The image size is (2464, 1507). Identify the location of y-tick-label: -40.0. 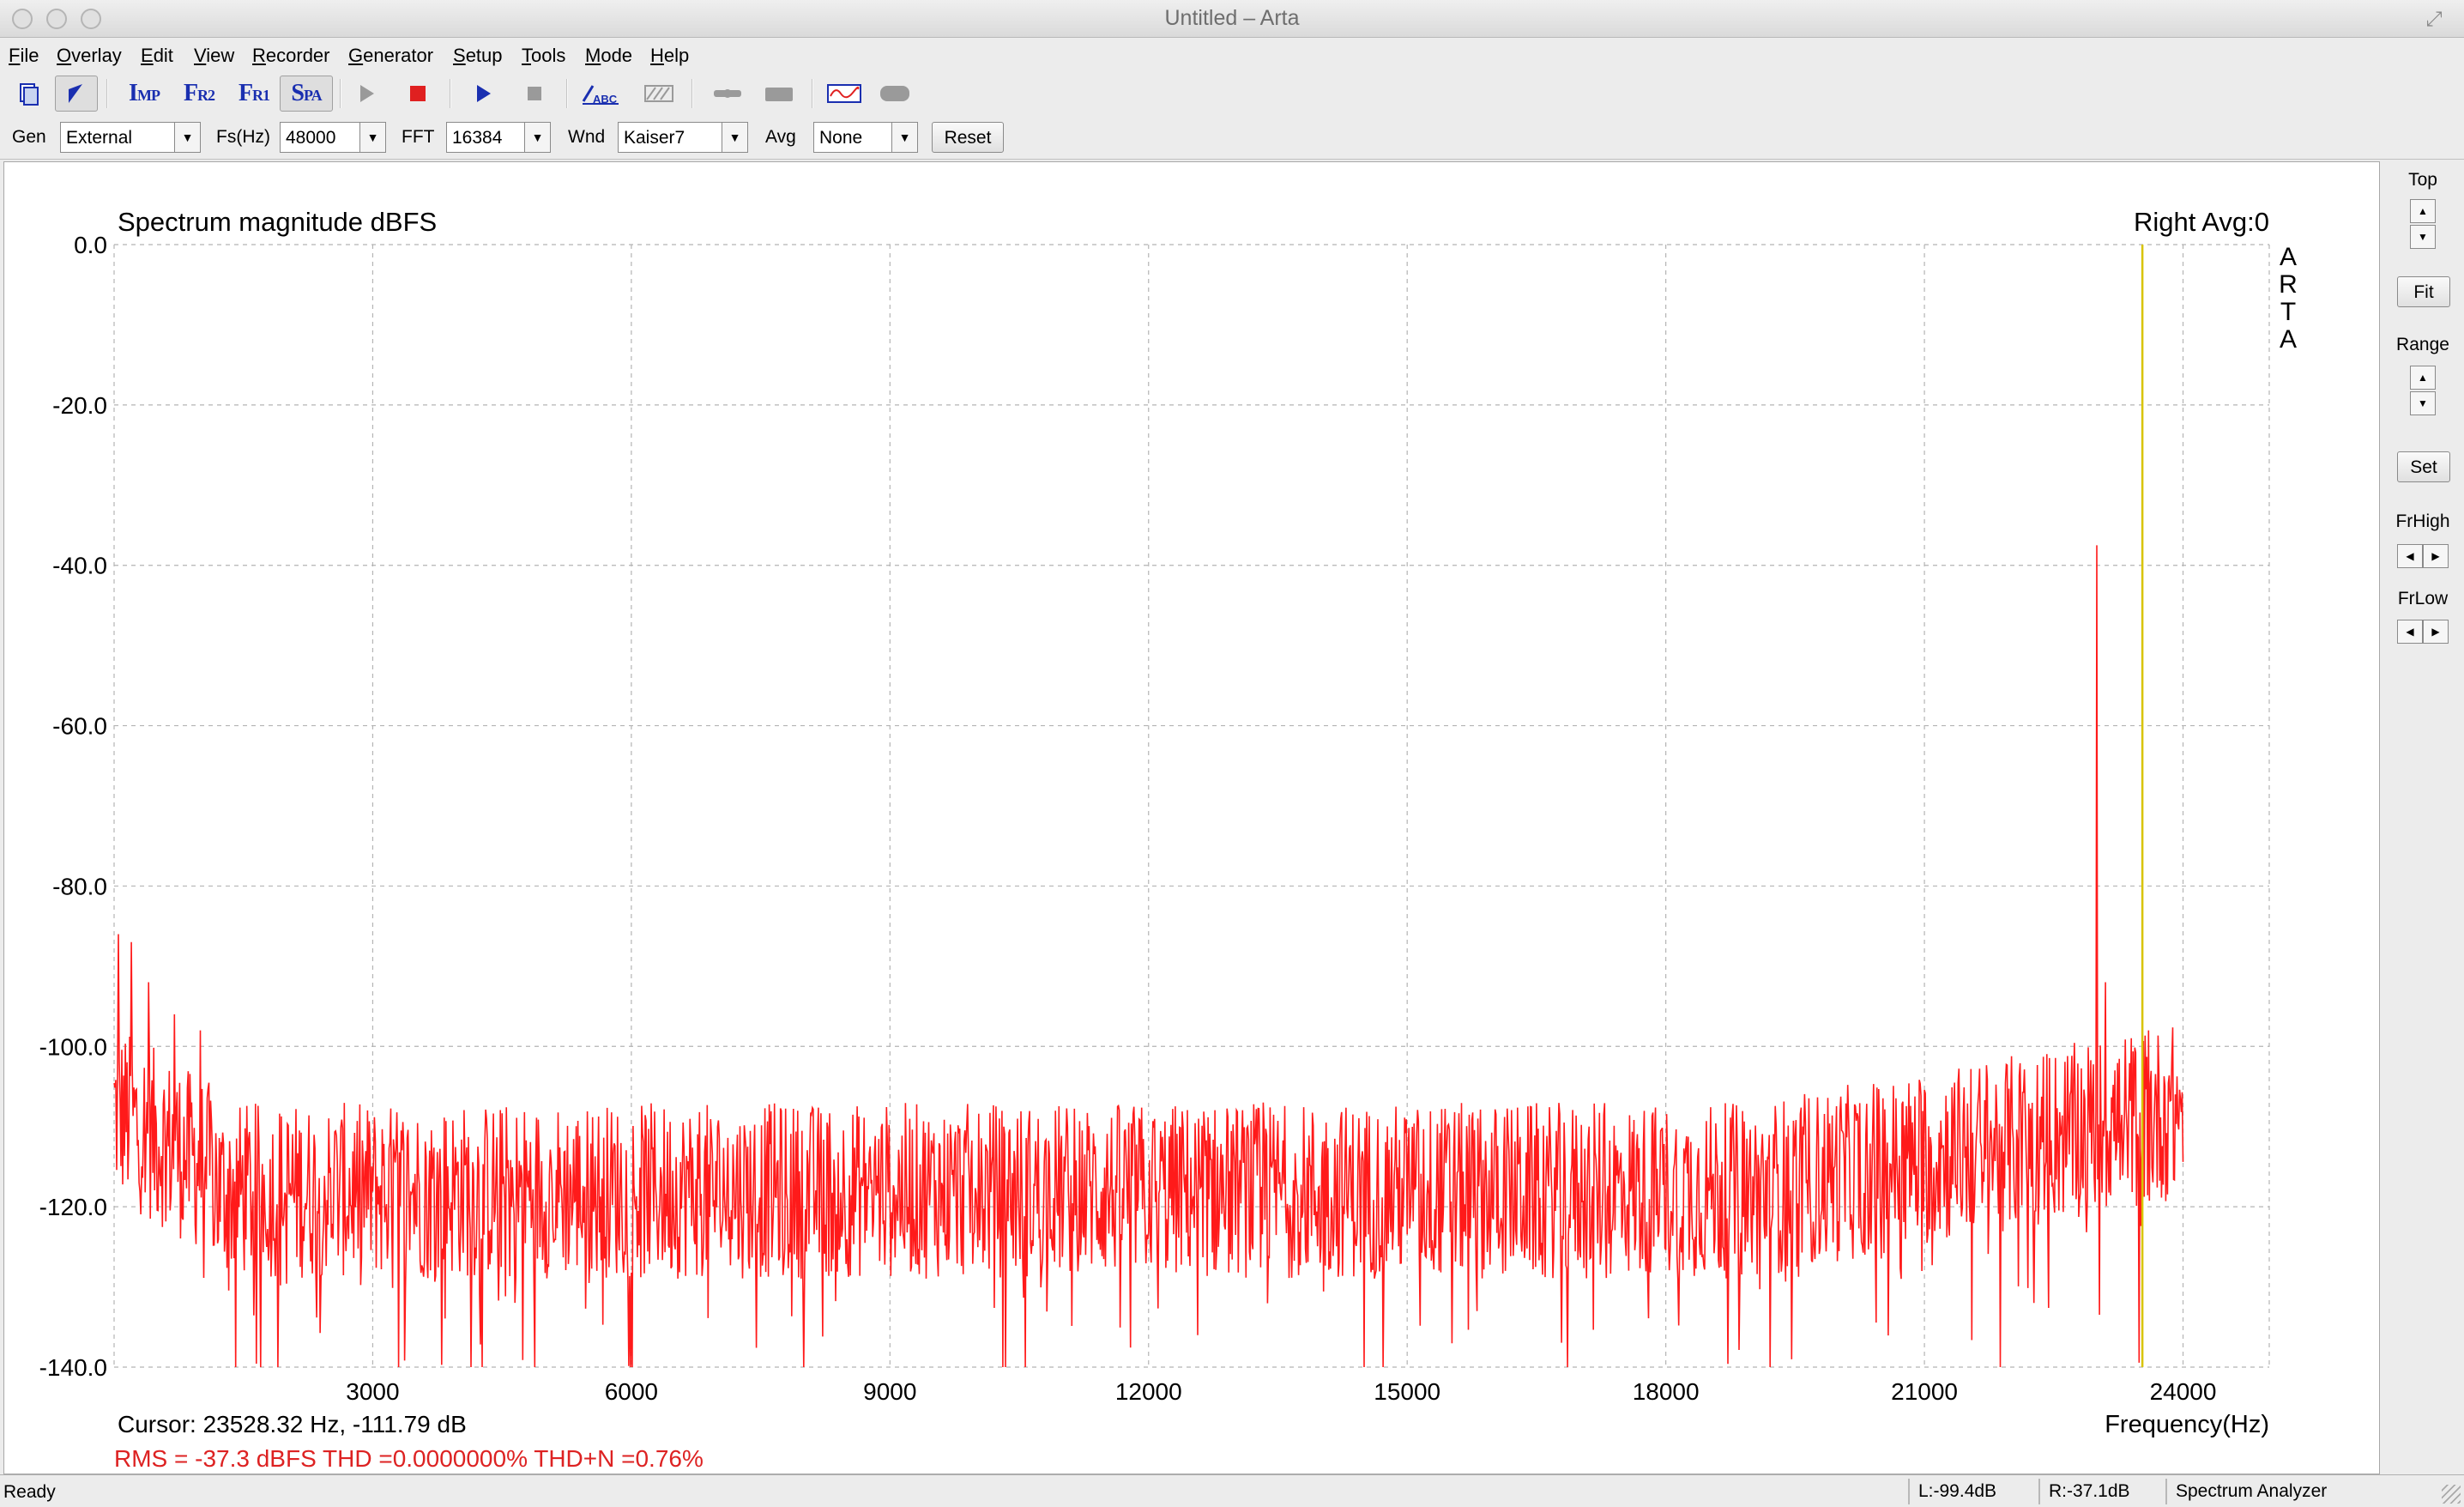
(79, 566).